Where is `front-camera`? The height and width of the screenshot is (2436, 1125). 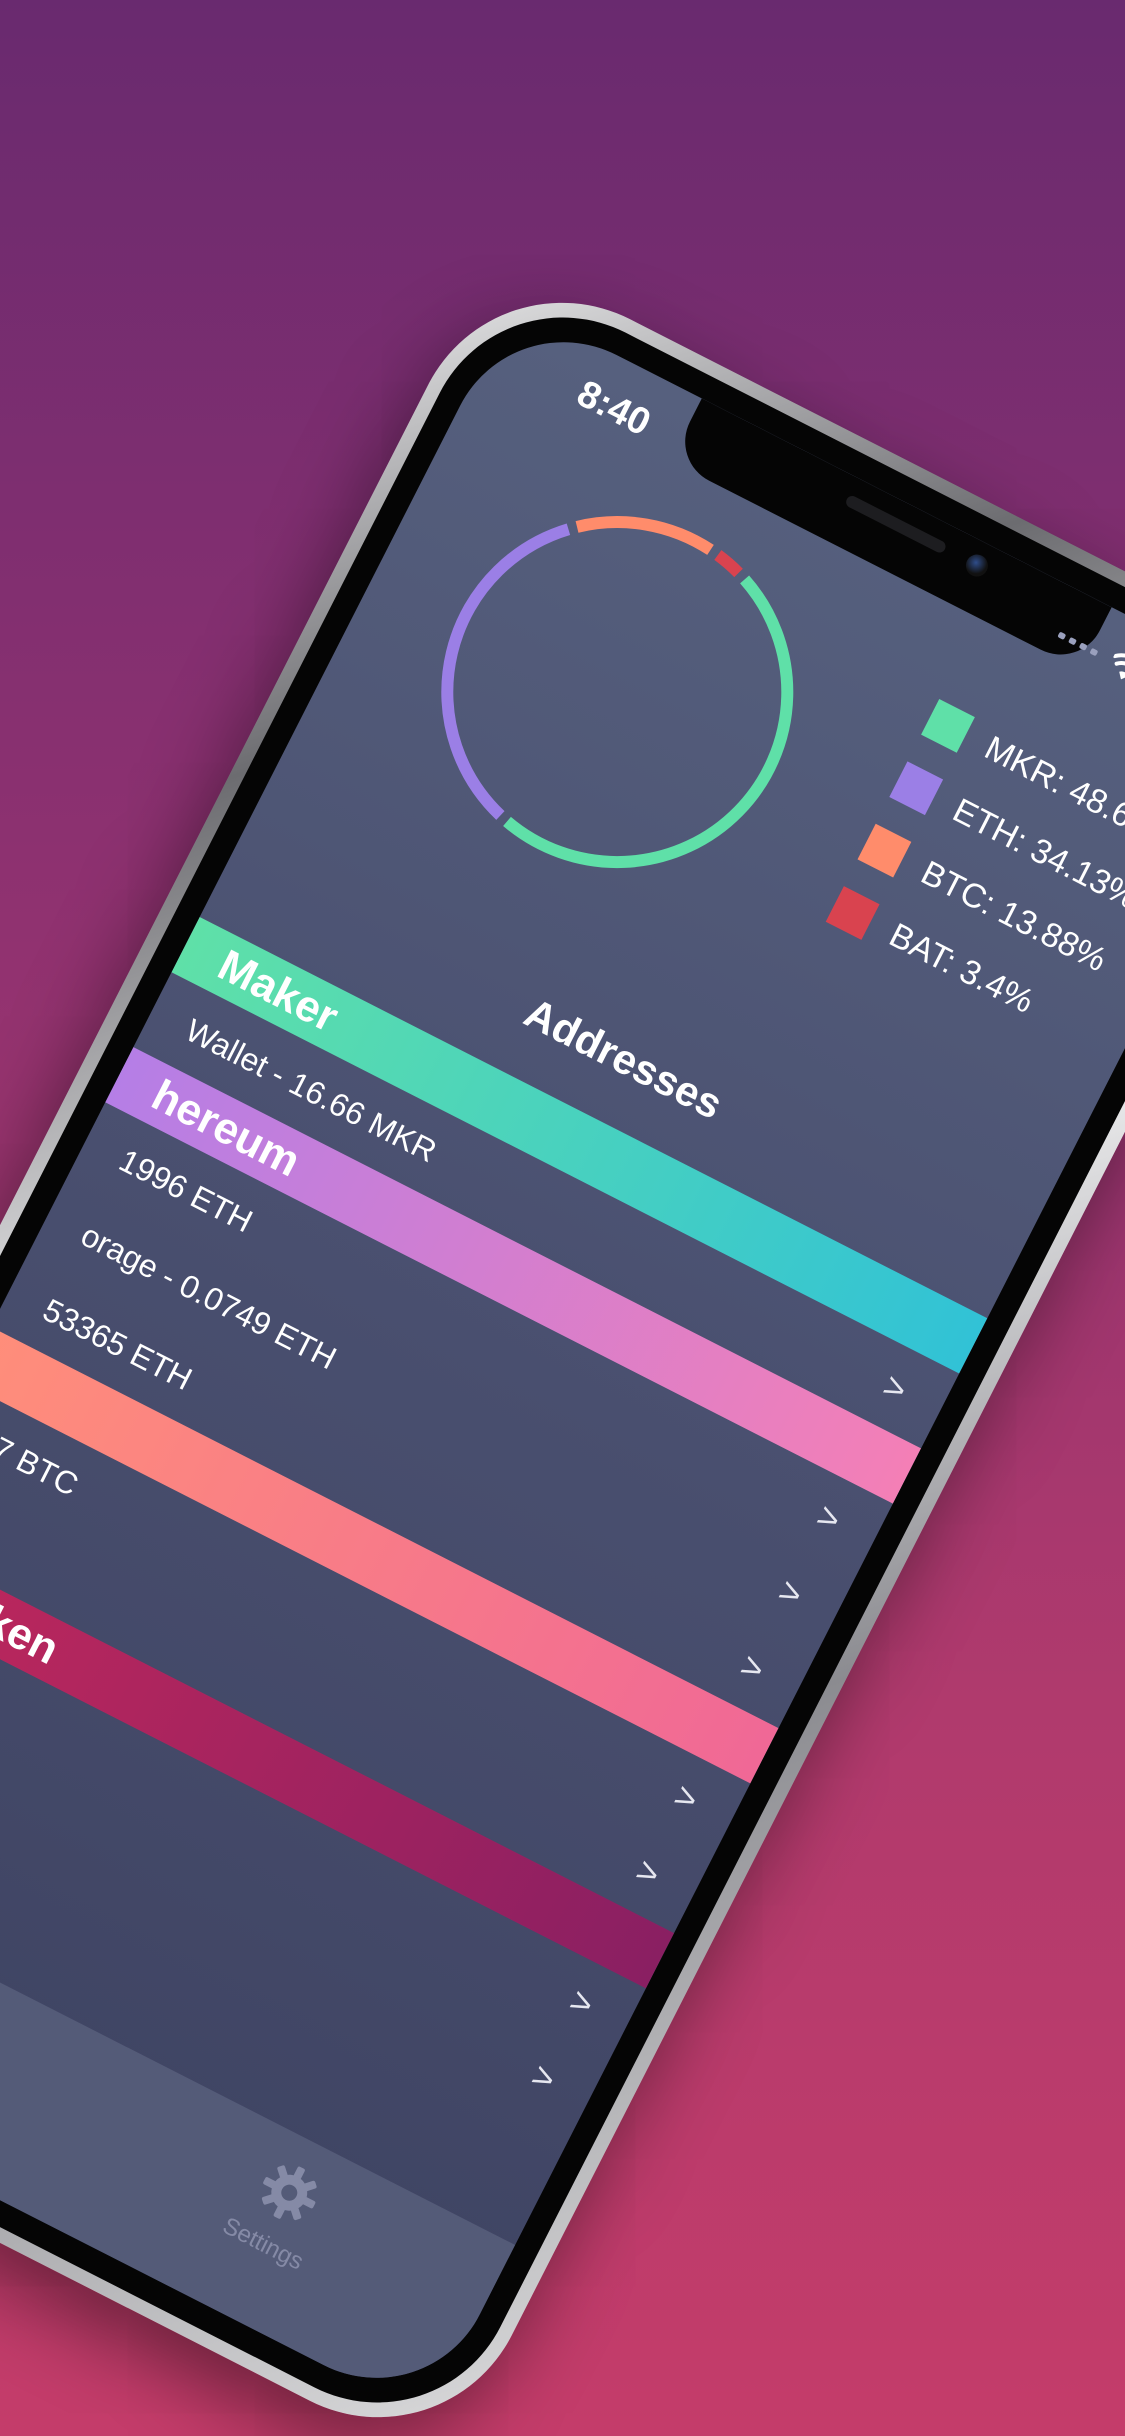 front-camera is located at coordinates (977, 565).